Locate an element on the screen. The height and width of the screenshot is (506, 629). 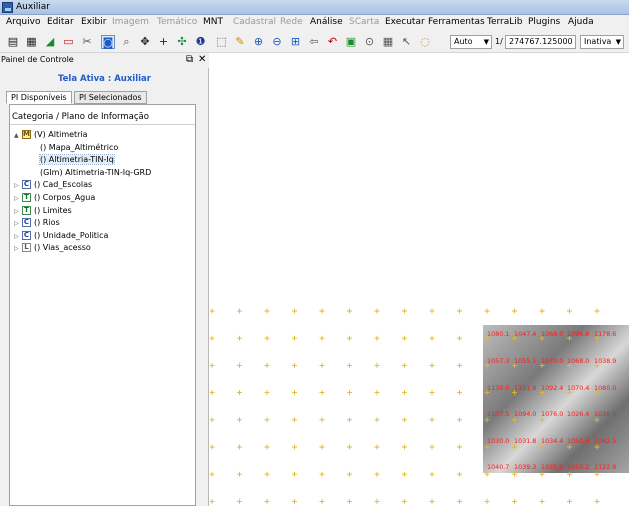
menu-arquivo: Arquivo is located at coordinates (23, 22).